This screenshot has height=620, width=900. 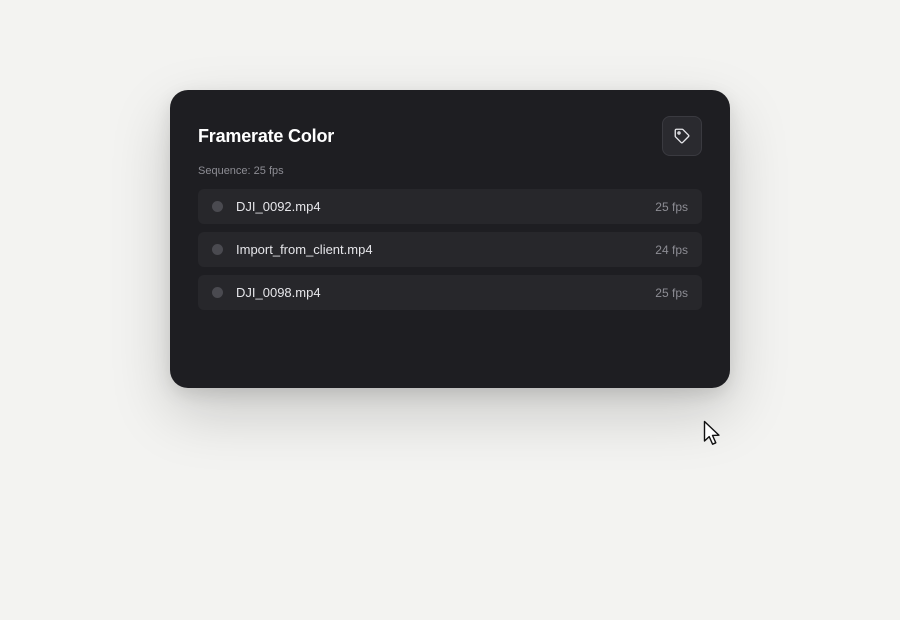 I want to click on tag-button, so click(x=682, y=136).